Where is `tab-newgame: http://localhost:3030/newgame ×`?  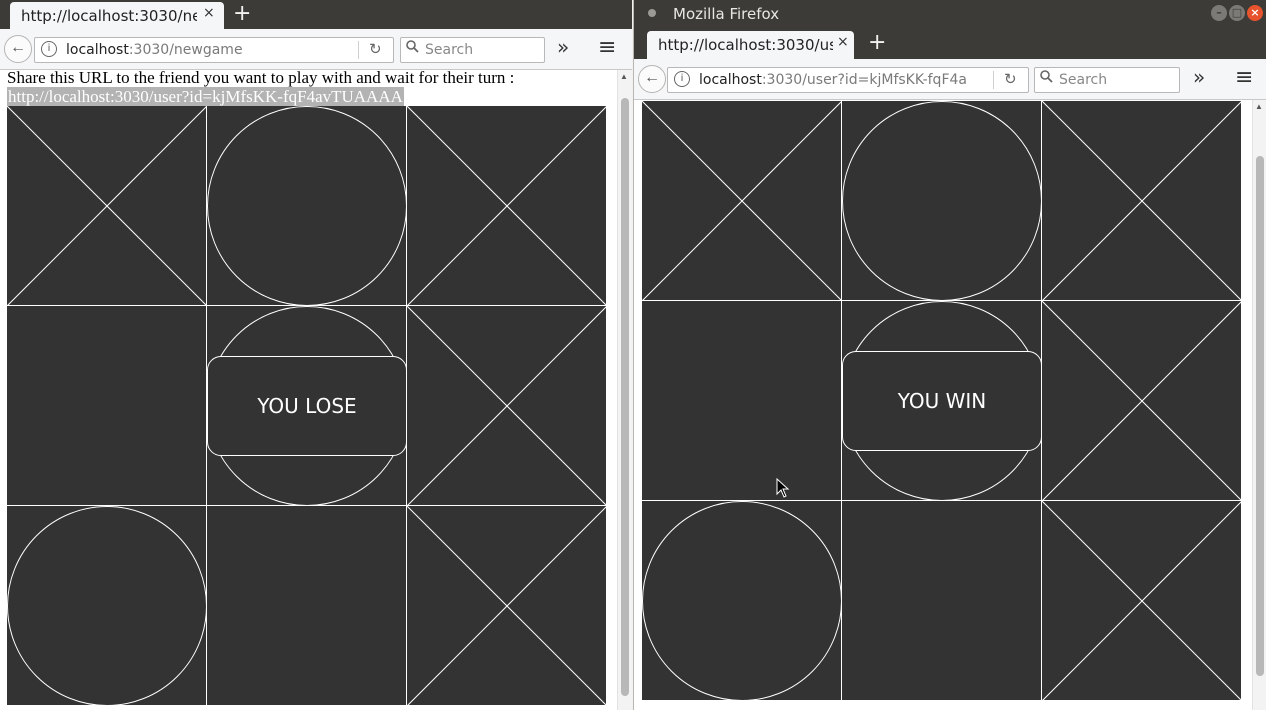 tab-newgame: http://localhost:3030/newgame × is located at coordinates (117, 16).